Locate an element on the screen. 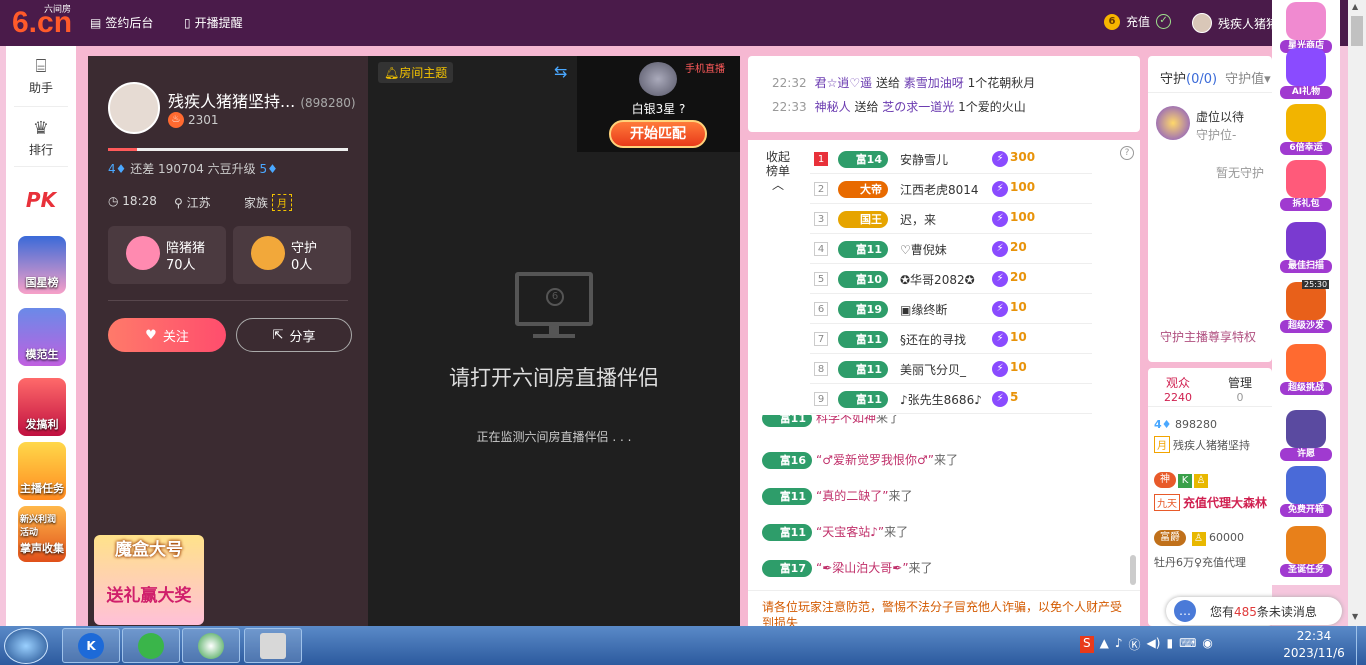 The height and width of the screenshot is (665, 1366). rail-item: 圣诞任务 is located at coordinates (1306, 553).